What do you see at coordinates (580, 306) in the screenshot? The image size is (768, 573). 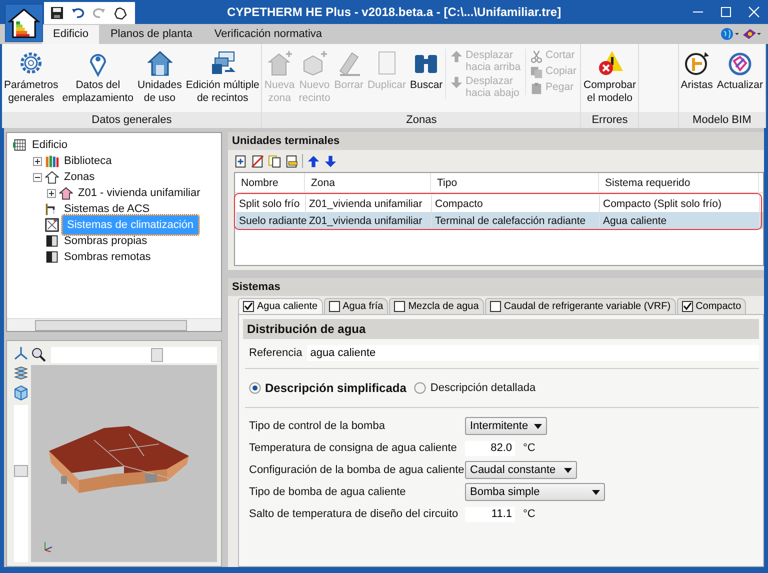 I see `system-tab: Caudal de refrigerante variable (VRF)` at bounding box center [580, 306].